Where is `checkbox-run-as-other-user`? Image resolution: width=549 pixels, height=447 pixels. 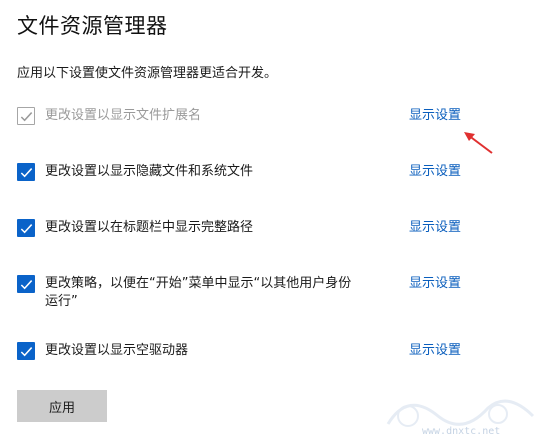 checkbox-run-as-other-user is located at coordinates (26, 284).